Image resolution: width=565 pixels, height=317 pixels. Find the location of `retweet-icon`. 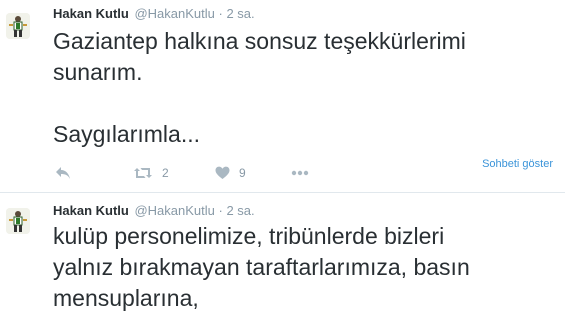

retweet-icon is located at coordinates (143, 173).